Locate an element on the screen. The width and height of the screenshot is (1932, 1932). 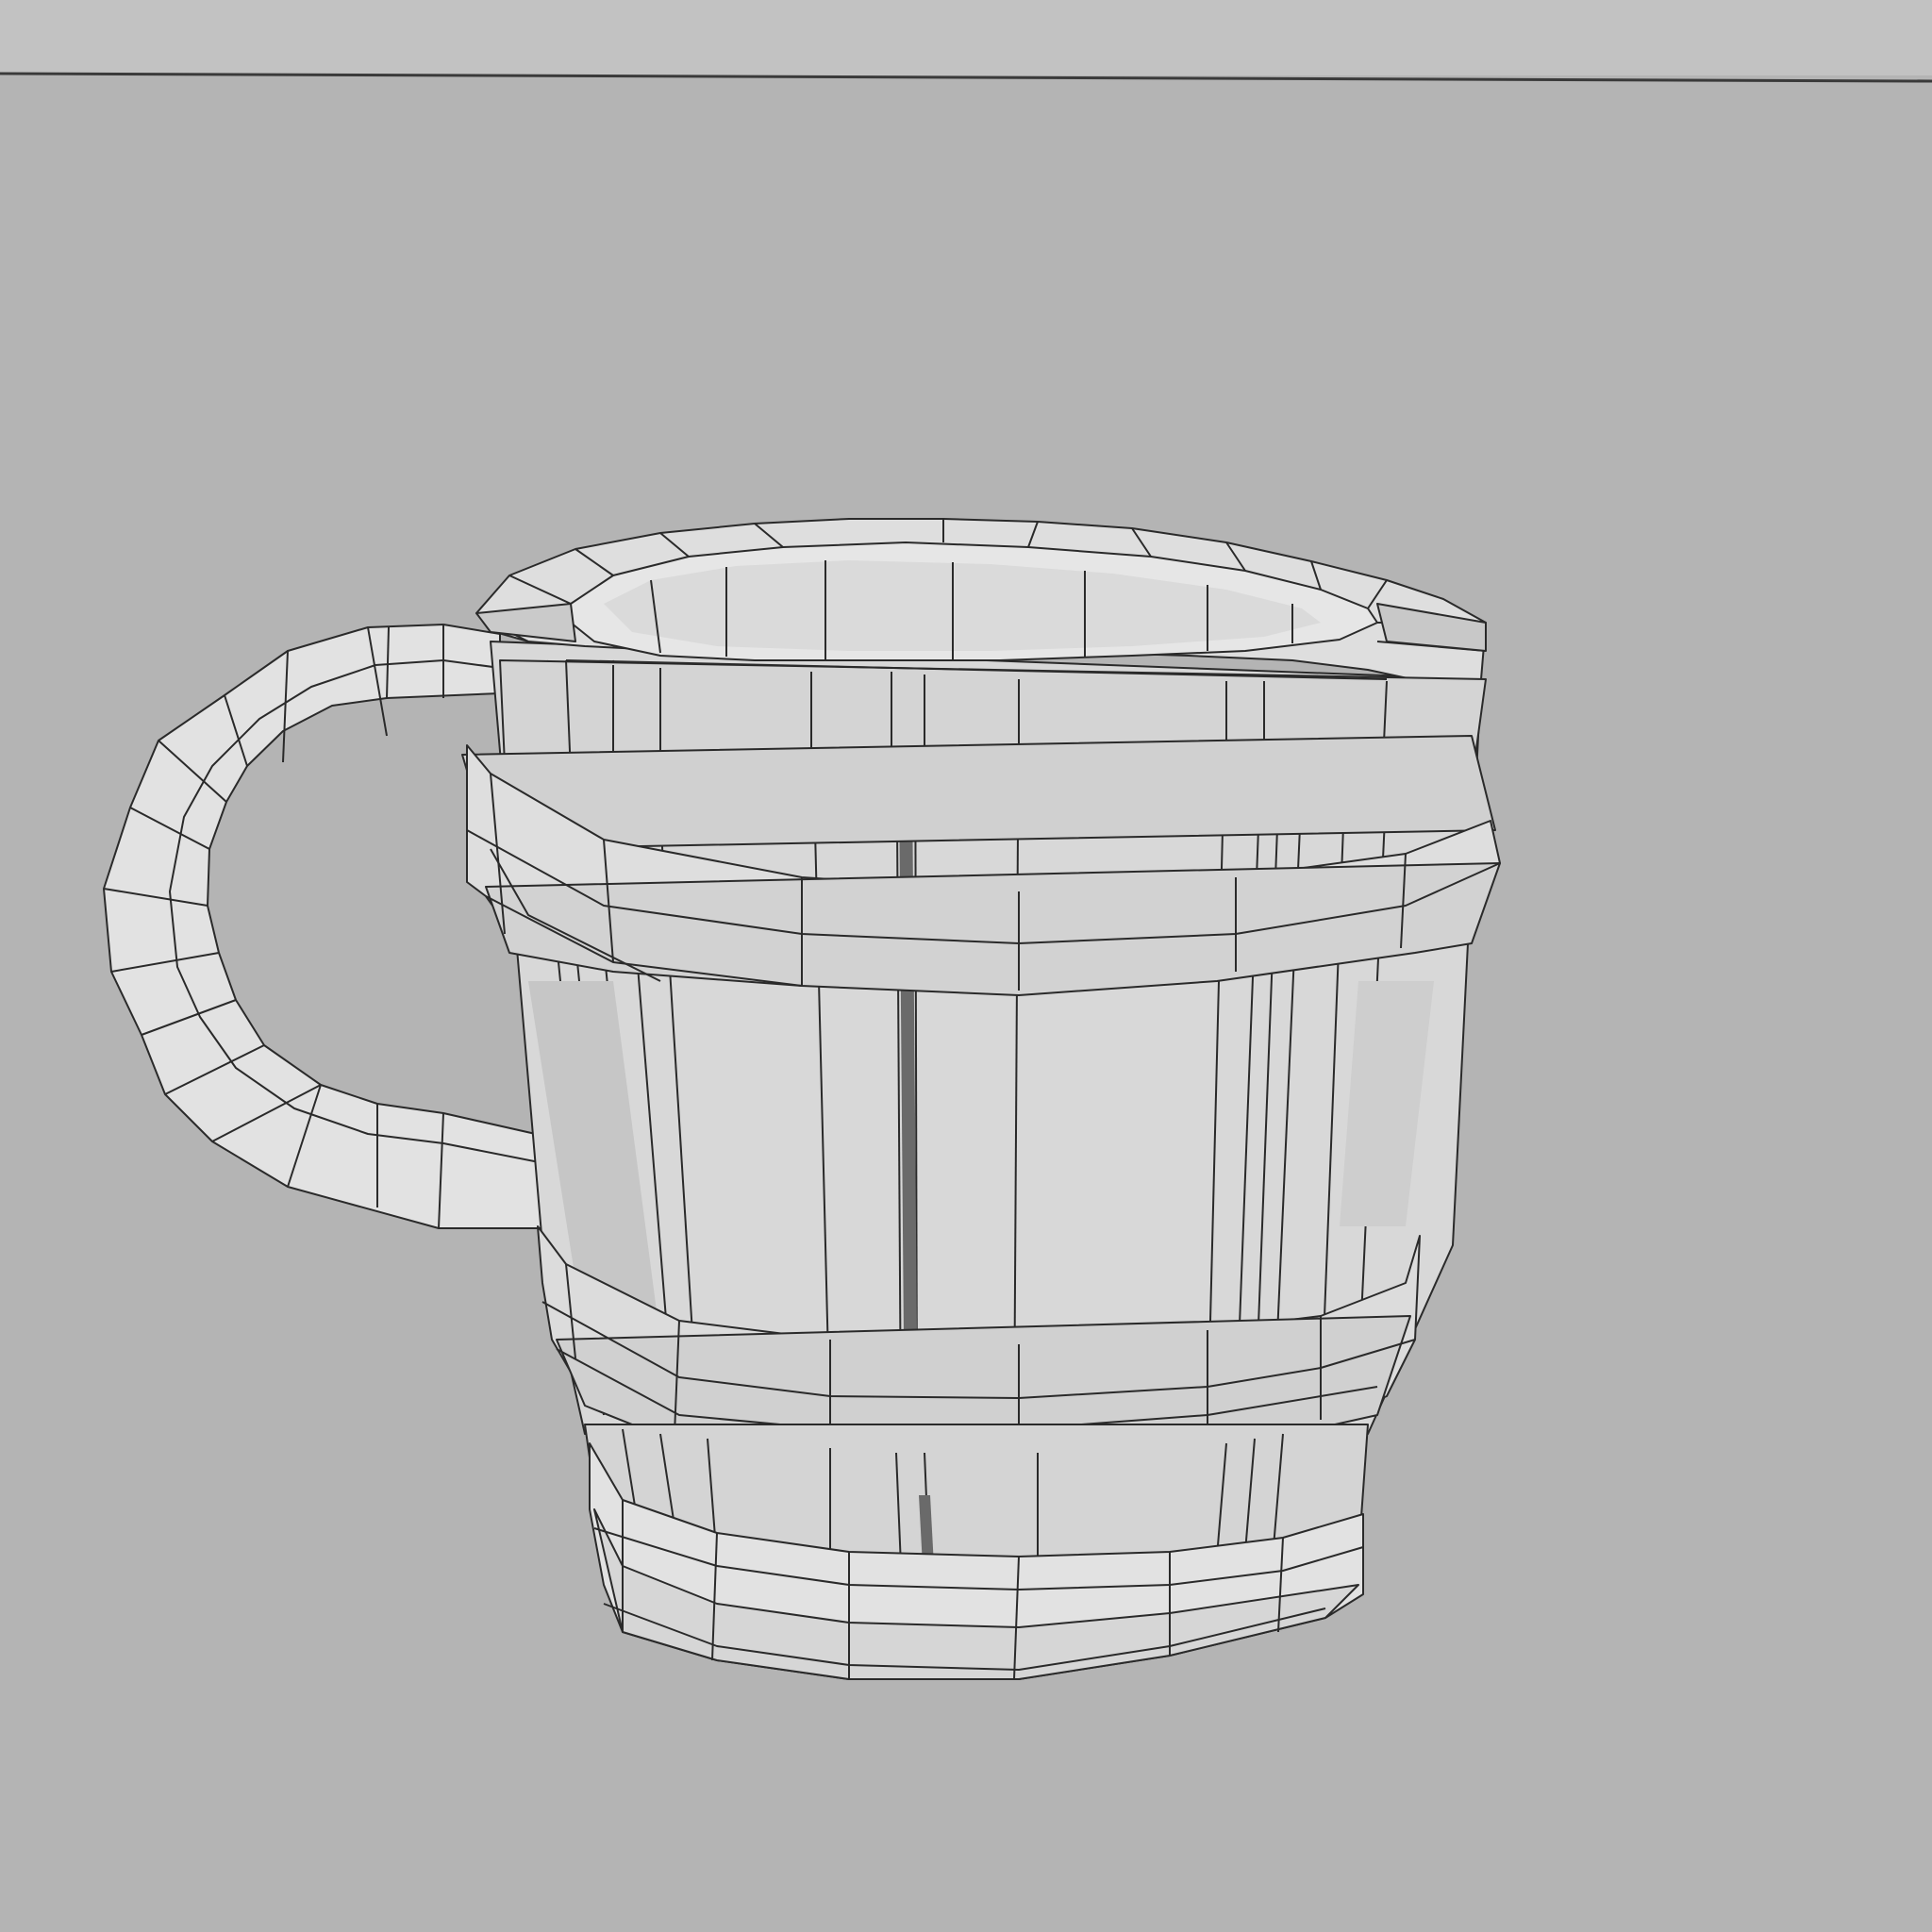
viewport-upper-plane is located at coordinates (966, 38).